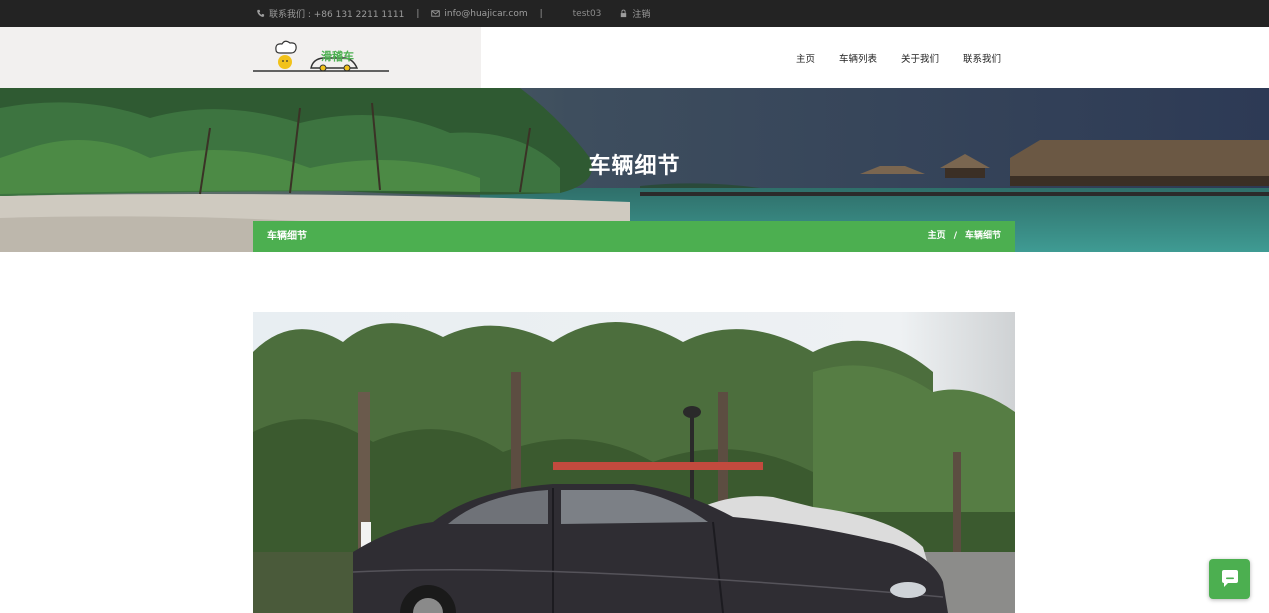  I want to click on nav-vehicle-list: 车辆列表, so click(858, 58).